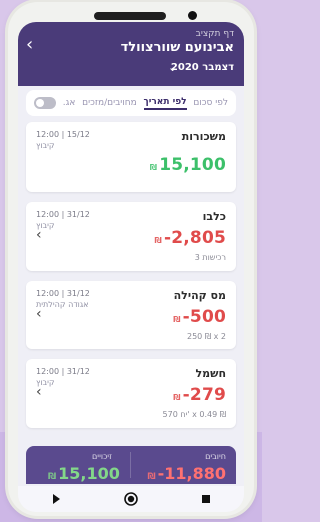 The image size is (320, 522). I want to click on card-title: חשמל, so click(210, 373).